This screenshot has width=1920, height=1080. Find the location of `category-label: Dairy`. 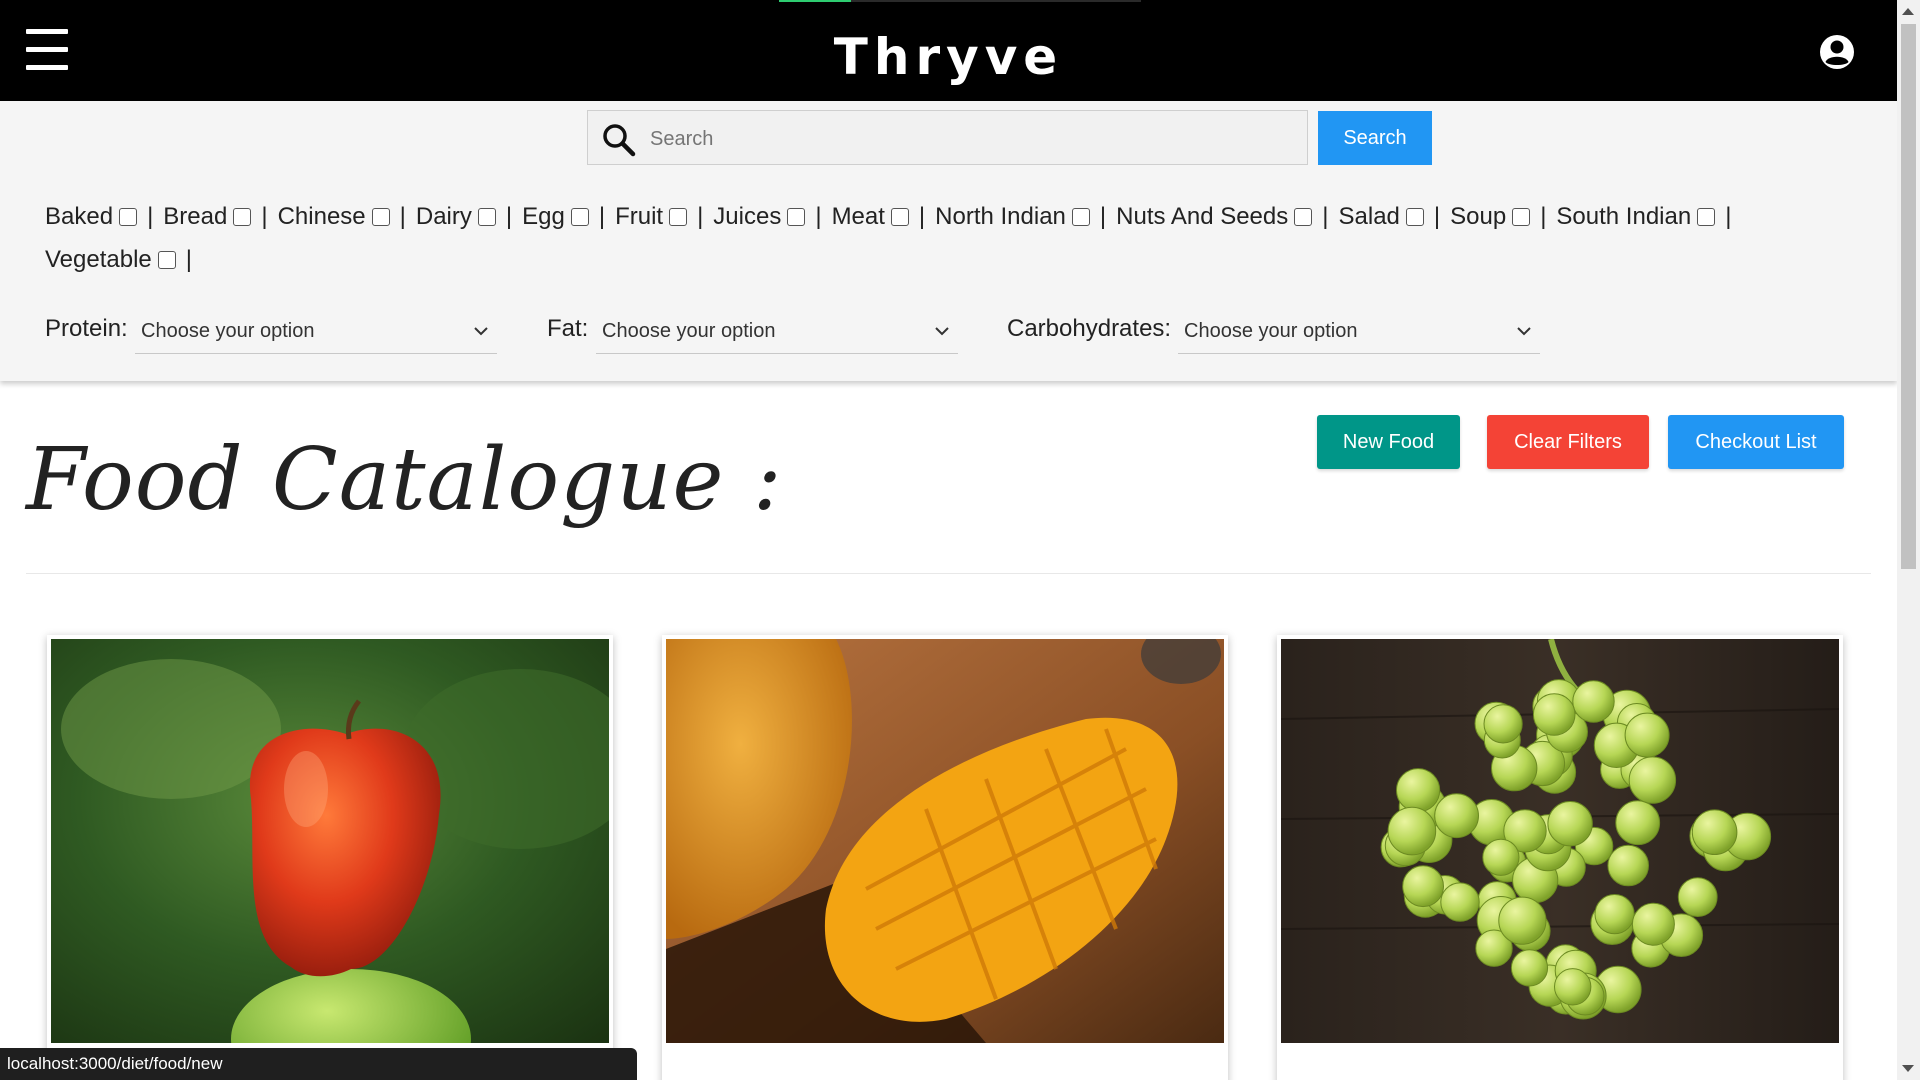

category-label: Dairy is located at coordinates (444, 216).